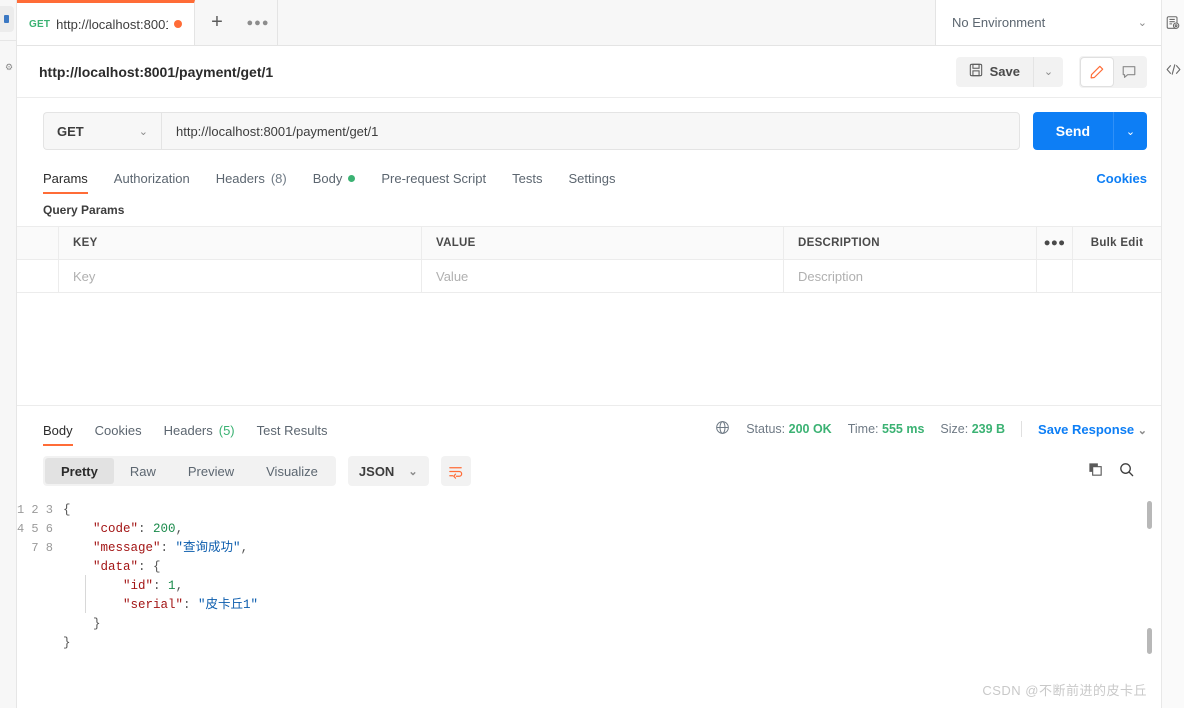  I want to click on save-options-caret: ⌄, so click(1048, 71).